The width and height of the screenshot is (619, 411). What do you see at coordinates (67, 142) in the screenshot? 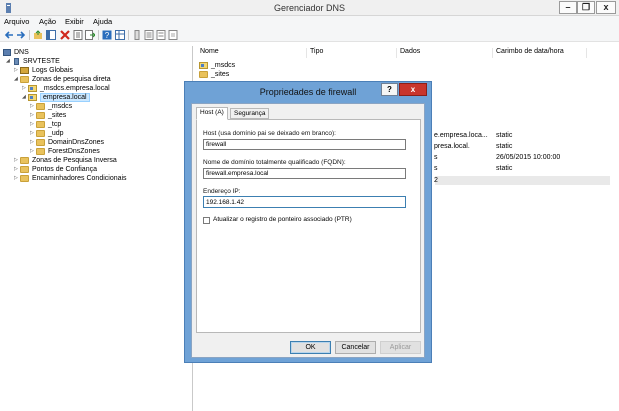
I see `tree-item-domaindnszones: ▷ DomainDnsZones` at bounding box center [67, 142].